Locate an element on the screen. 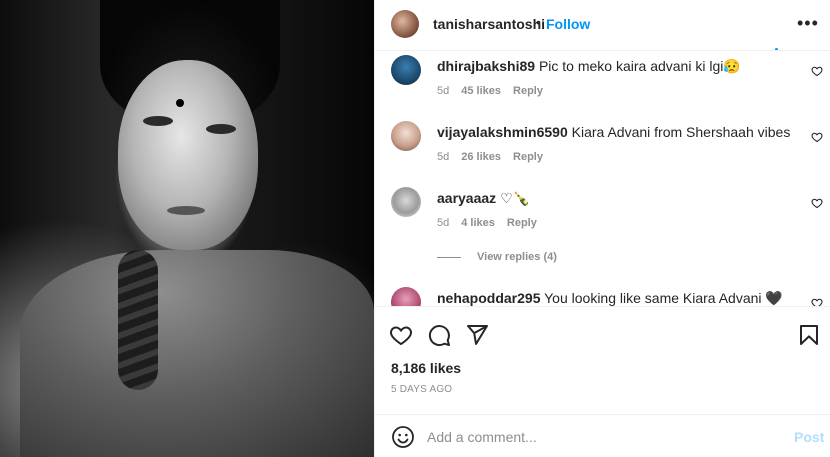 This screenshot has height=457, width=830. comment-username: aaryaaaz is located at coordinates (466, 198).